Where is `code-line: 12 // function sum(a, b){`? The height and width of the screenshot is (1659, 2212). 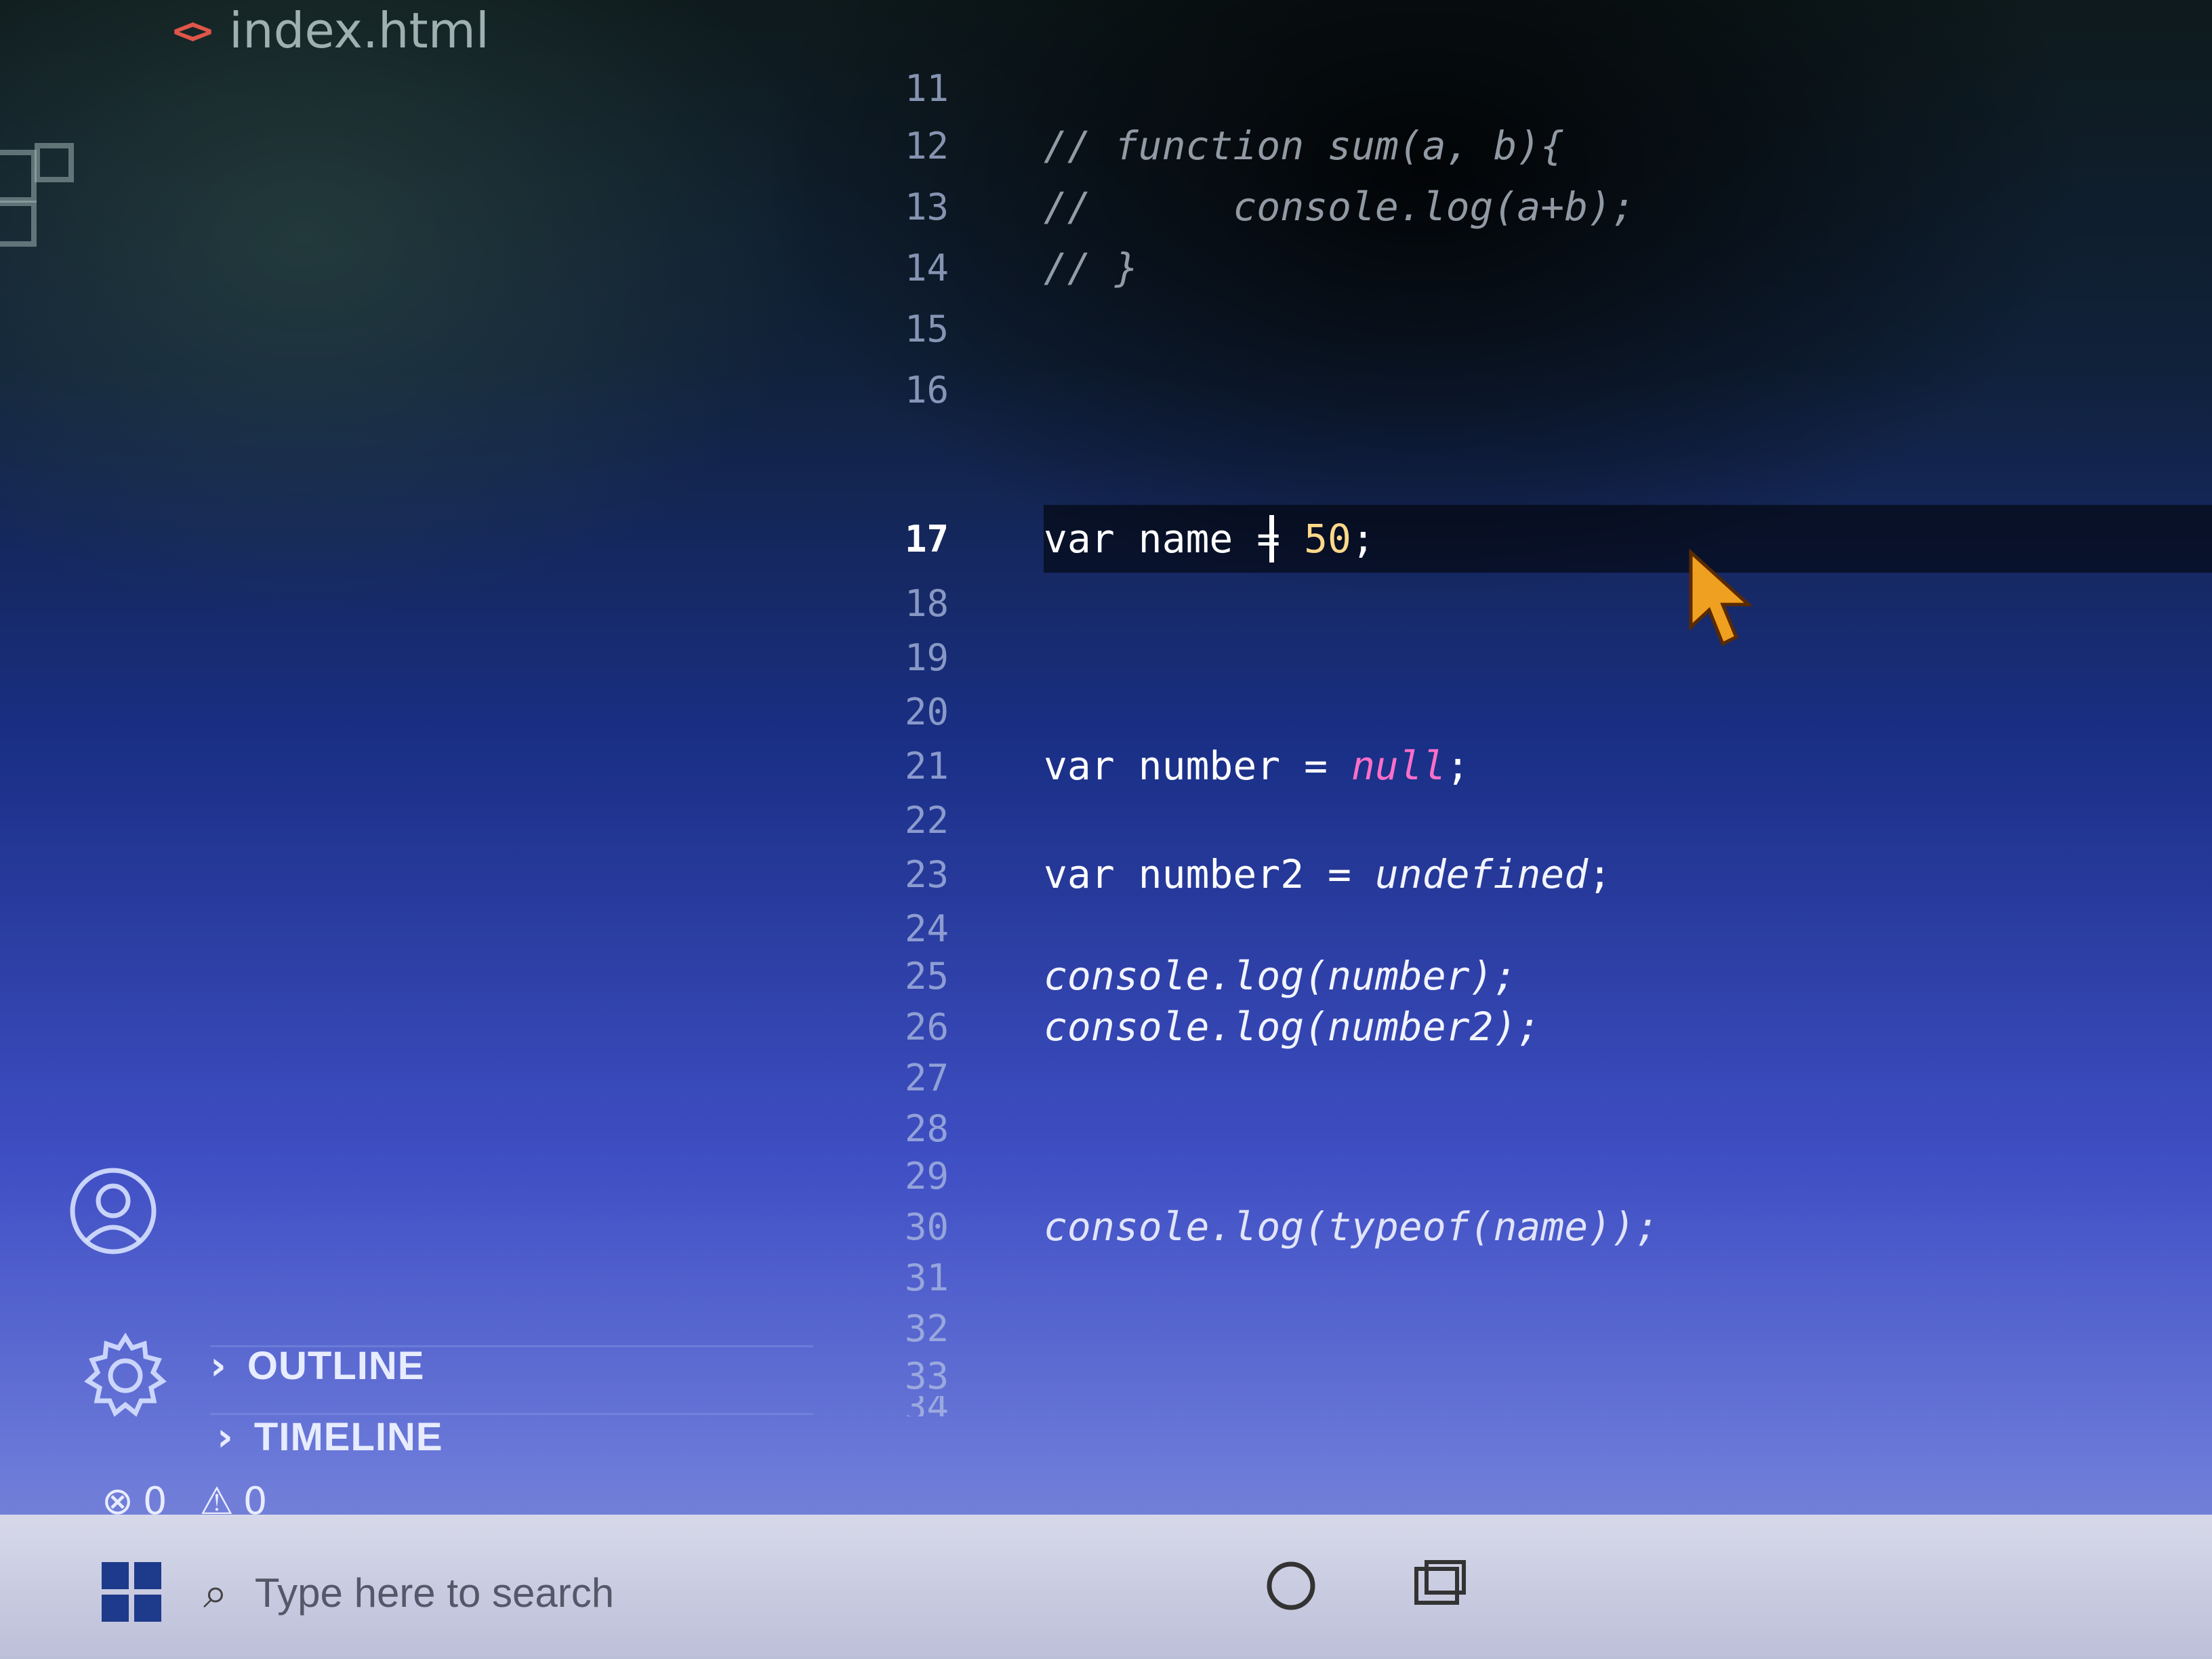 code-line: 12 // function sum(a, b){ is located at coordinates (1540, 146).